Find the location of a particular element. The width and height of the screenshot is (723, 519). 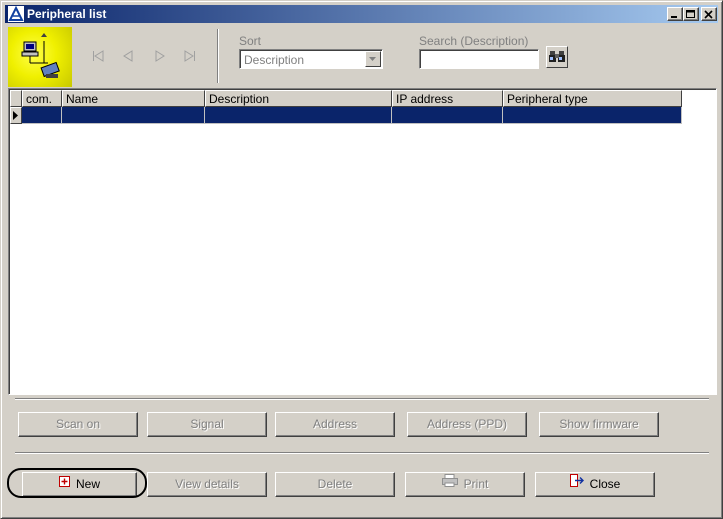

last-record-button is located at coordinates (190, 56).